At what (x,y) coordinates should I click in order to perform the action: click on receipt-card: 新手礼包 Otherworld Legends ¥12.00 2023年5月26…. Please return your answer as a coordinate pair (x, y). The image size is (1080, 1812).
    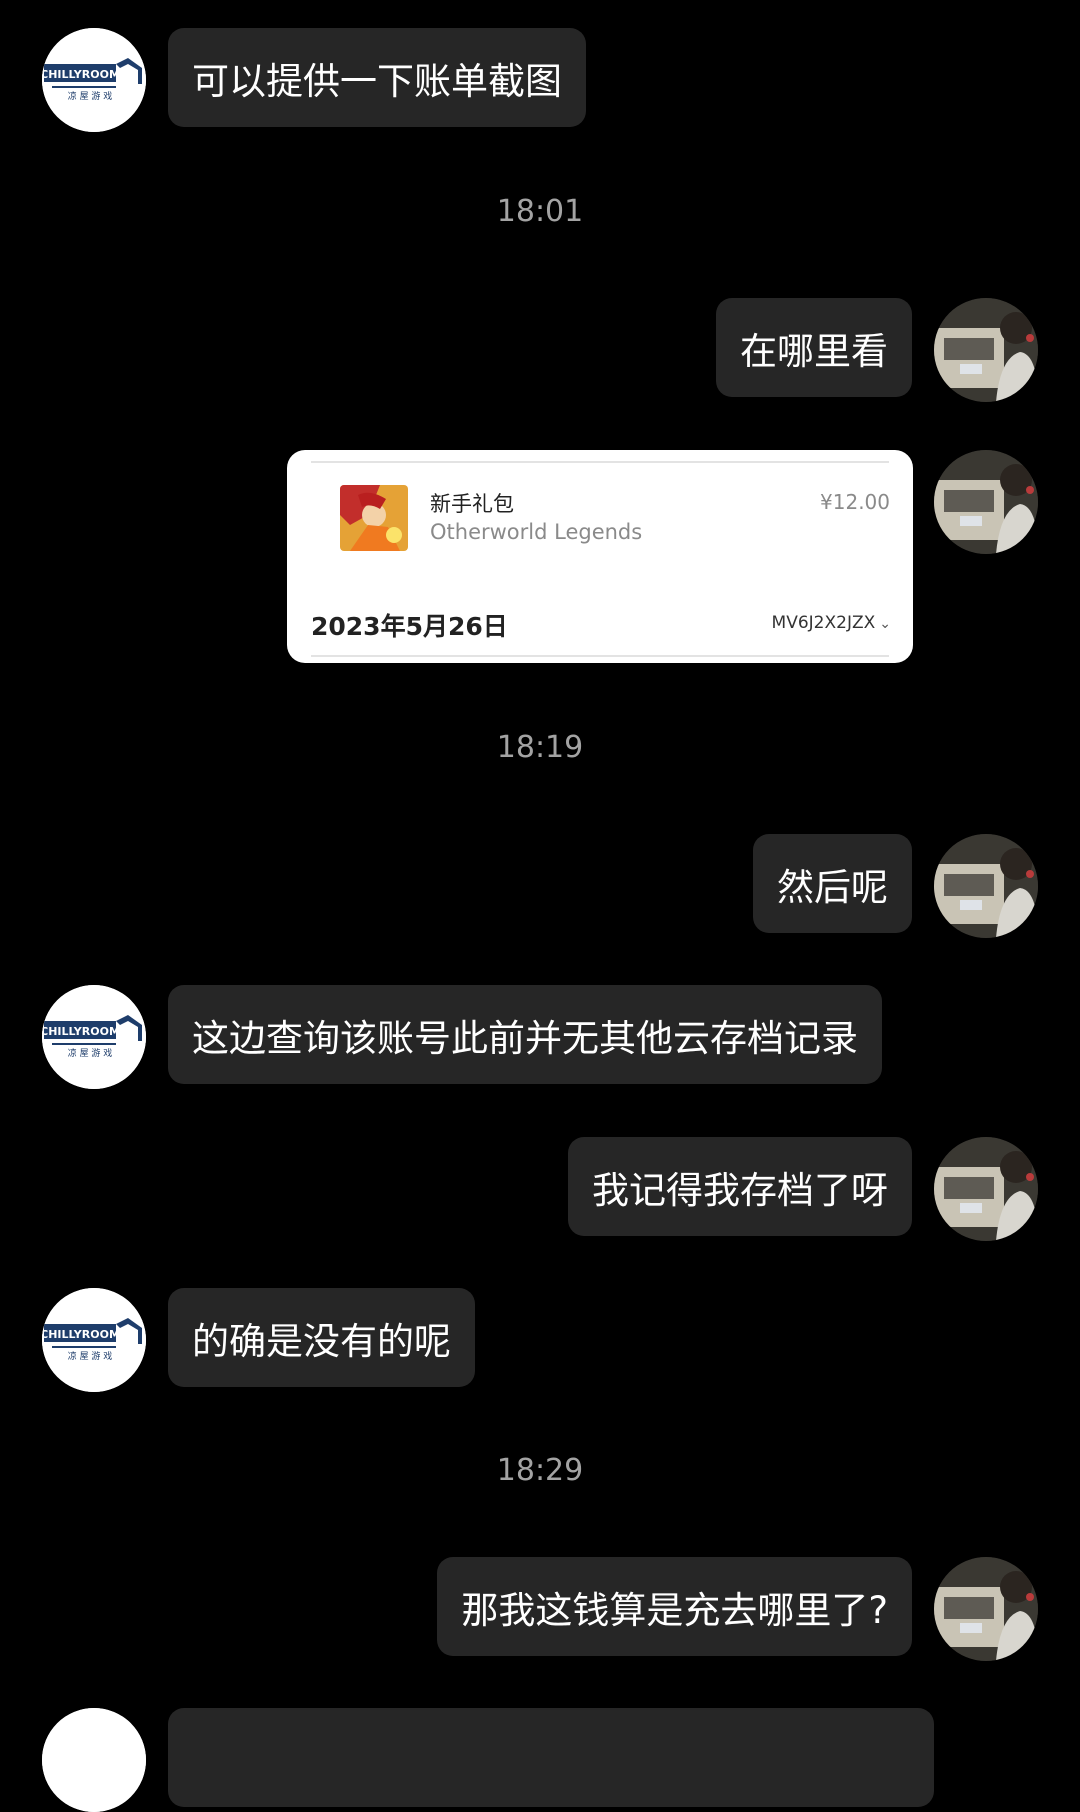
    Looking at the image, I should click on (600, 556).